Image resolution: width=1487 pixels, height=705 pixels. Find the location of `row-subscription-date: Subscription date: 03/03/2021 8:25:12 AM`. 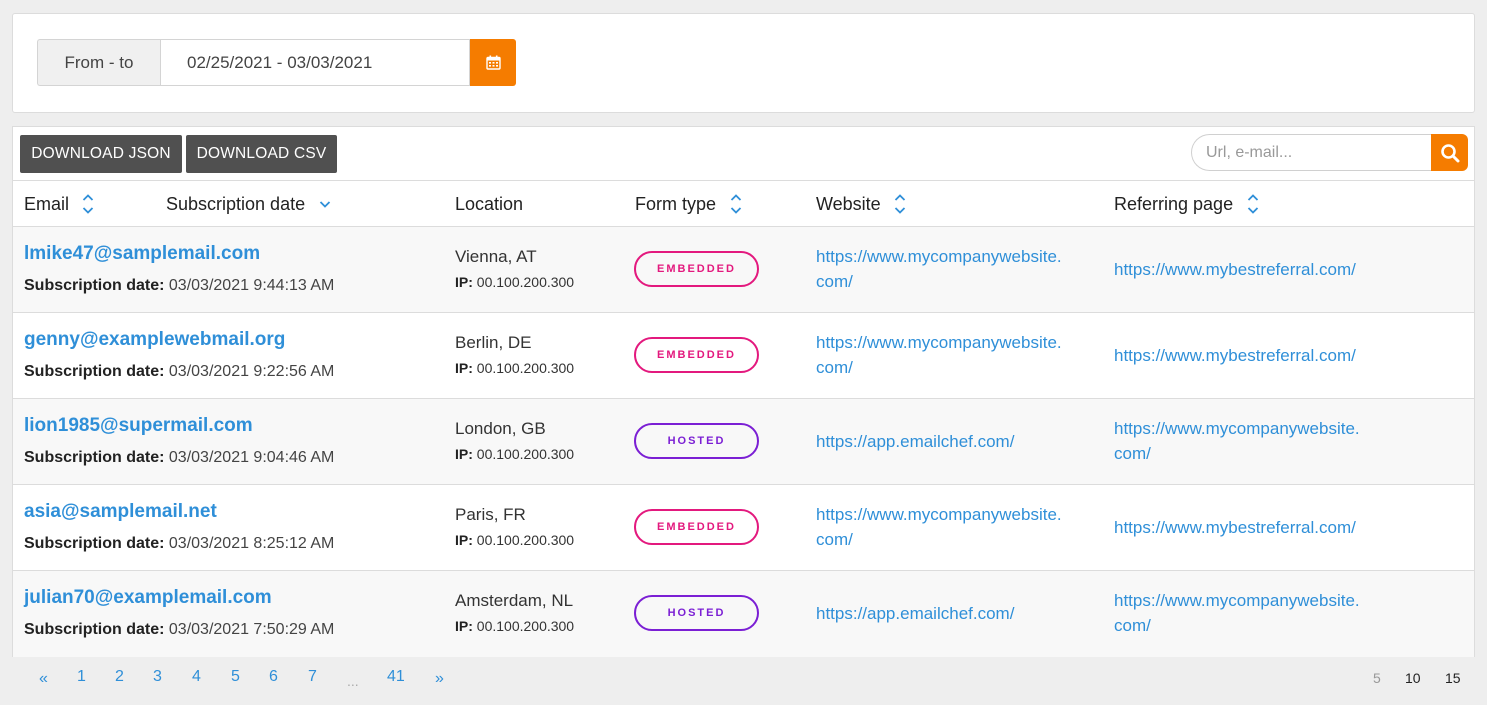

row-subscription-date: Subscription date: 03/03/2021 8:25:12 AM is located at coordinates (179, 544).